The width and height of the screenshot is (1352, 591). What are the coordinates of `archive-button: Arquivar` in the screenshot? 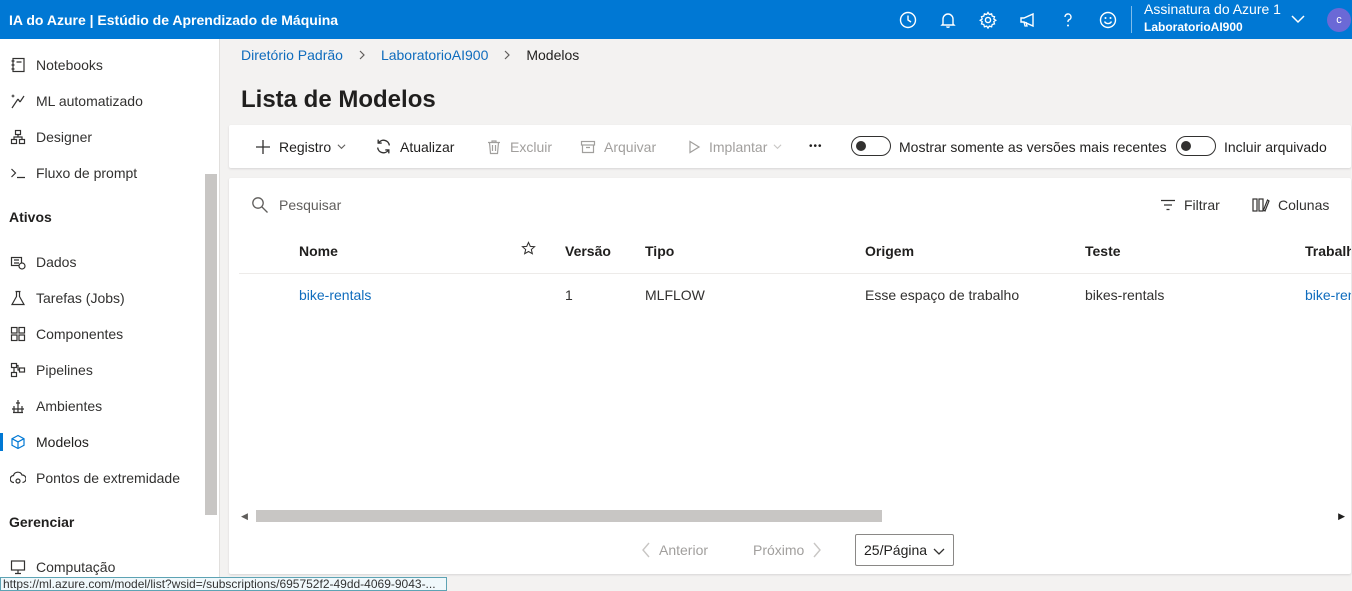 It's located at (618, 146).